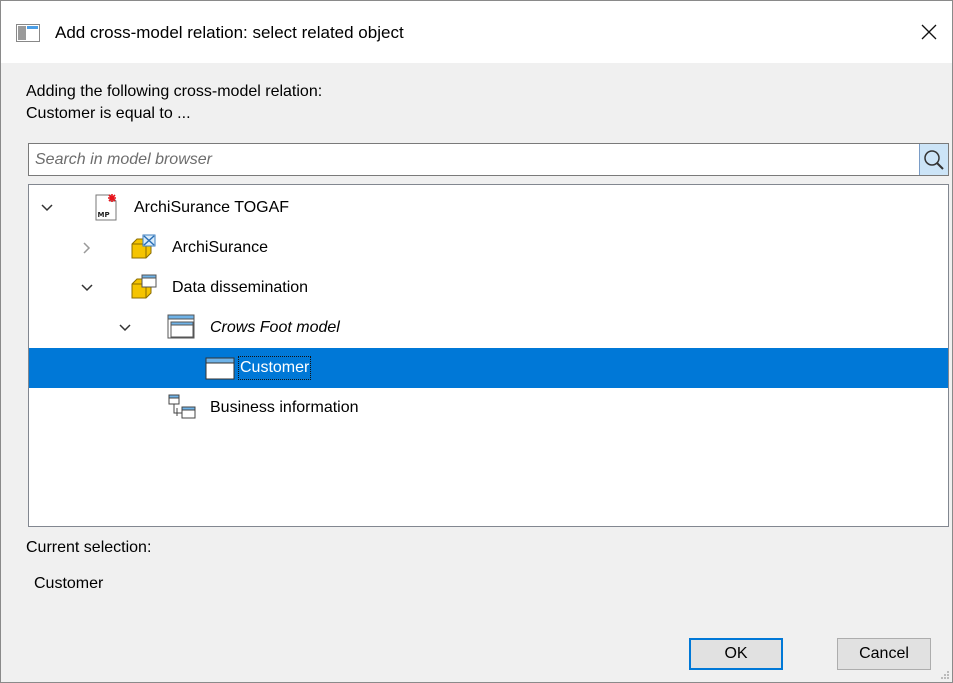  I want to click on entity-icon, so click(220, 368).